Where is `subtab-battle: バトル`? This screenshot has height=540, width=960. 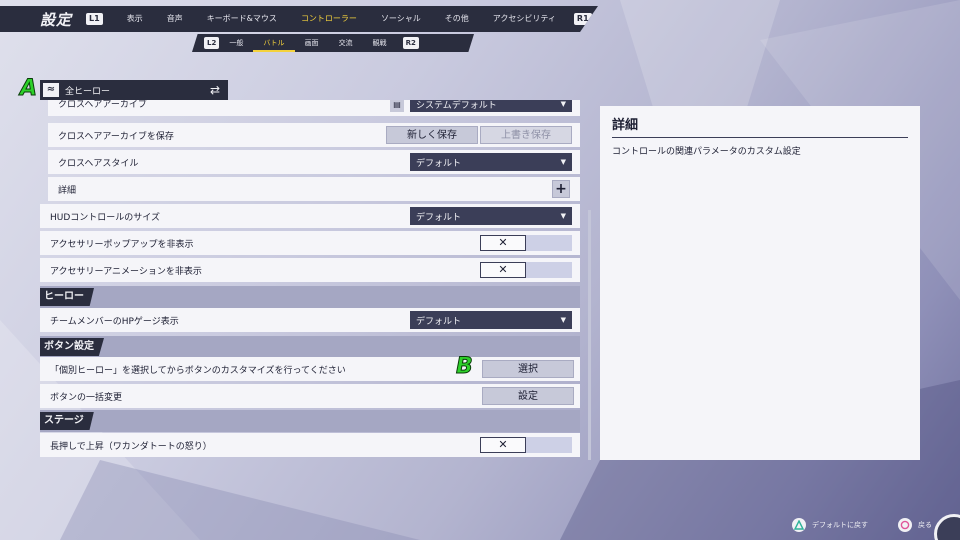
subtab-battle: バトル is located at coordinates (274, 43).